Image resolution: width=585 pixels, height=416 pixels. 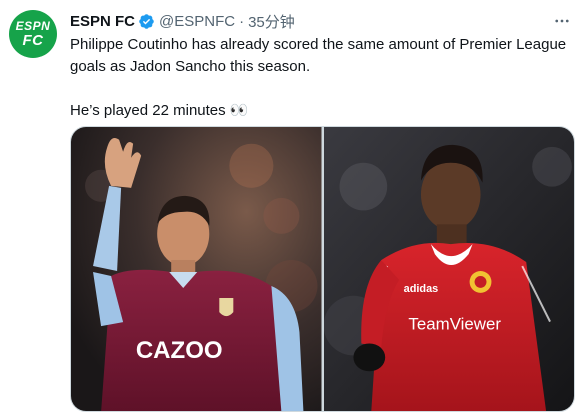 I want to click on coutinho-sponsor-text: CAZOO, so click(x=179, y=350).